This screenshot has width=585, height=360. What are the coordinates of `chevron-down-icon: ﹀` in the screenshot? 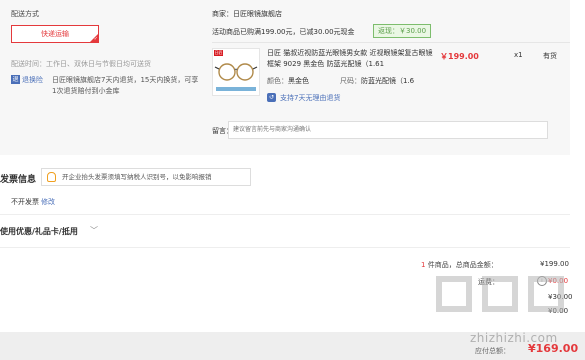 It's located at (94, 230).